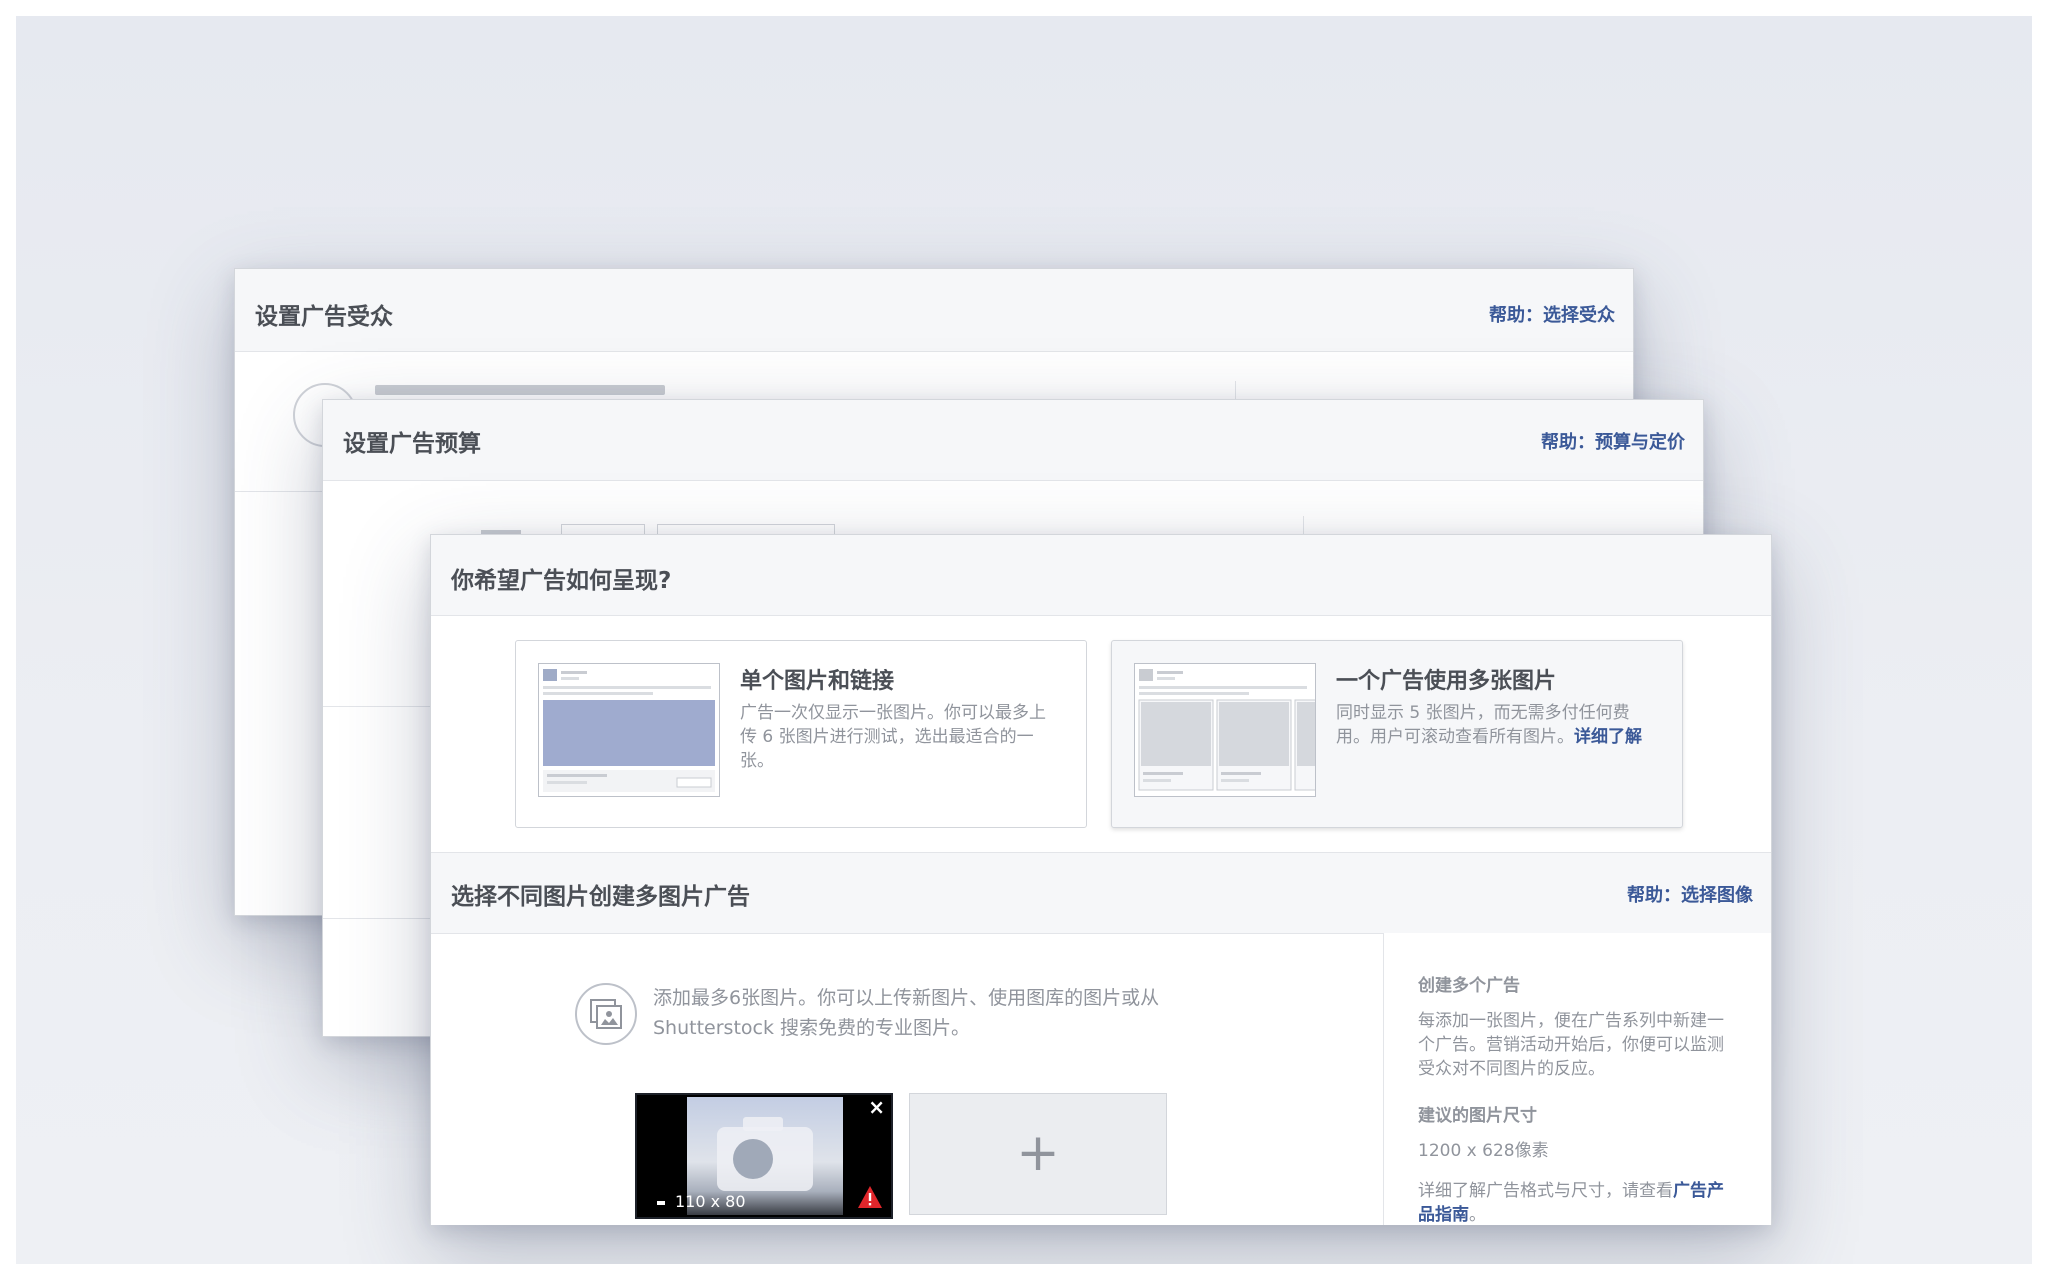 The height and width of the screenshot is (1280, 2048). Describe the element at coordinates (520, 390) in the screenshot. I see `audience-placeholder-text` at that location.